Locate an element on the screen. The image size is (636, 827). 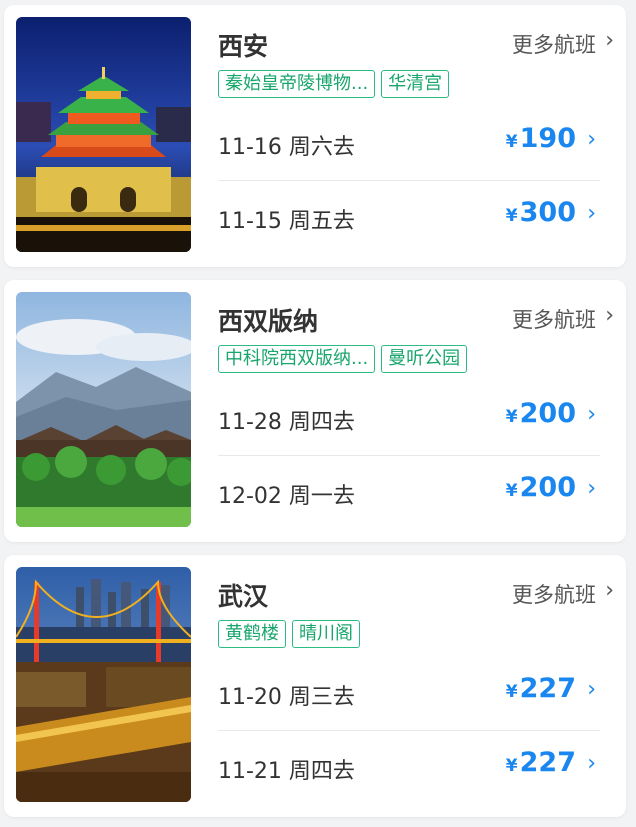
flight-date: 11-16 周六去 is located at coordinates (286, 147).